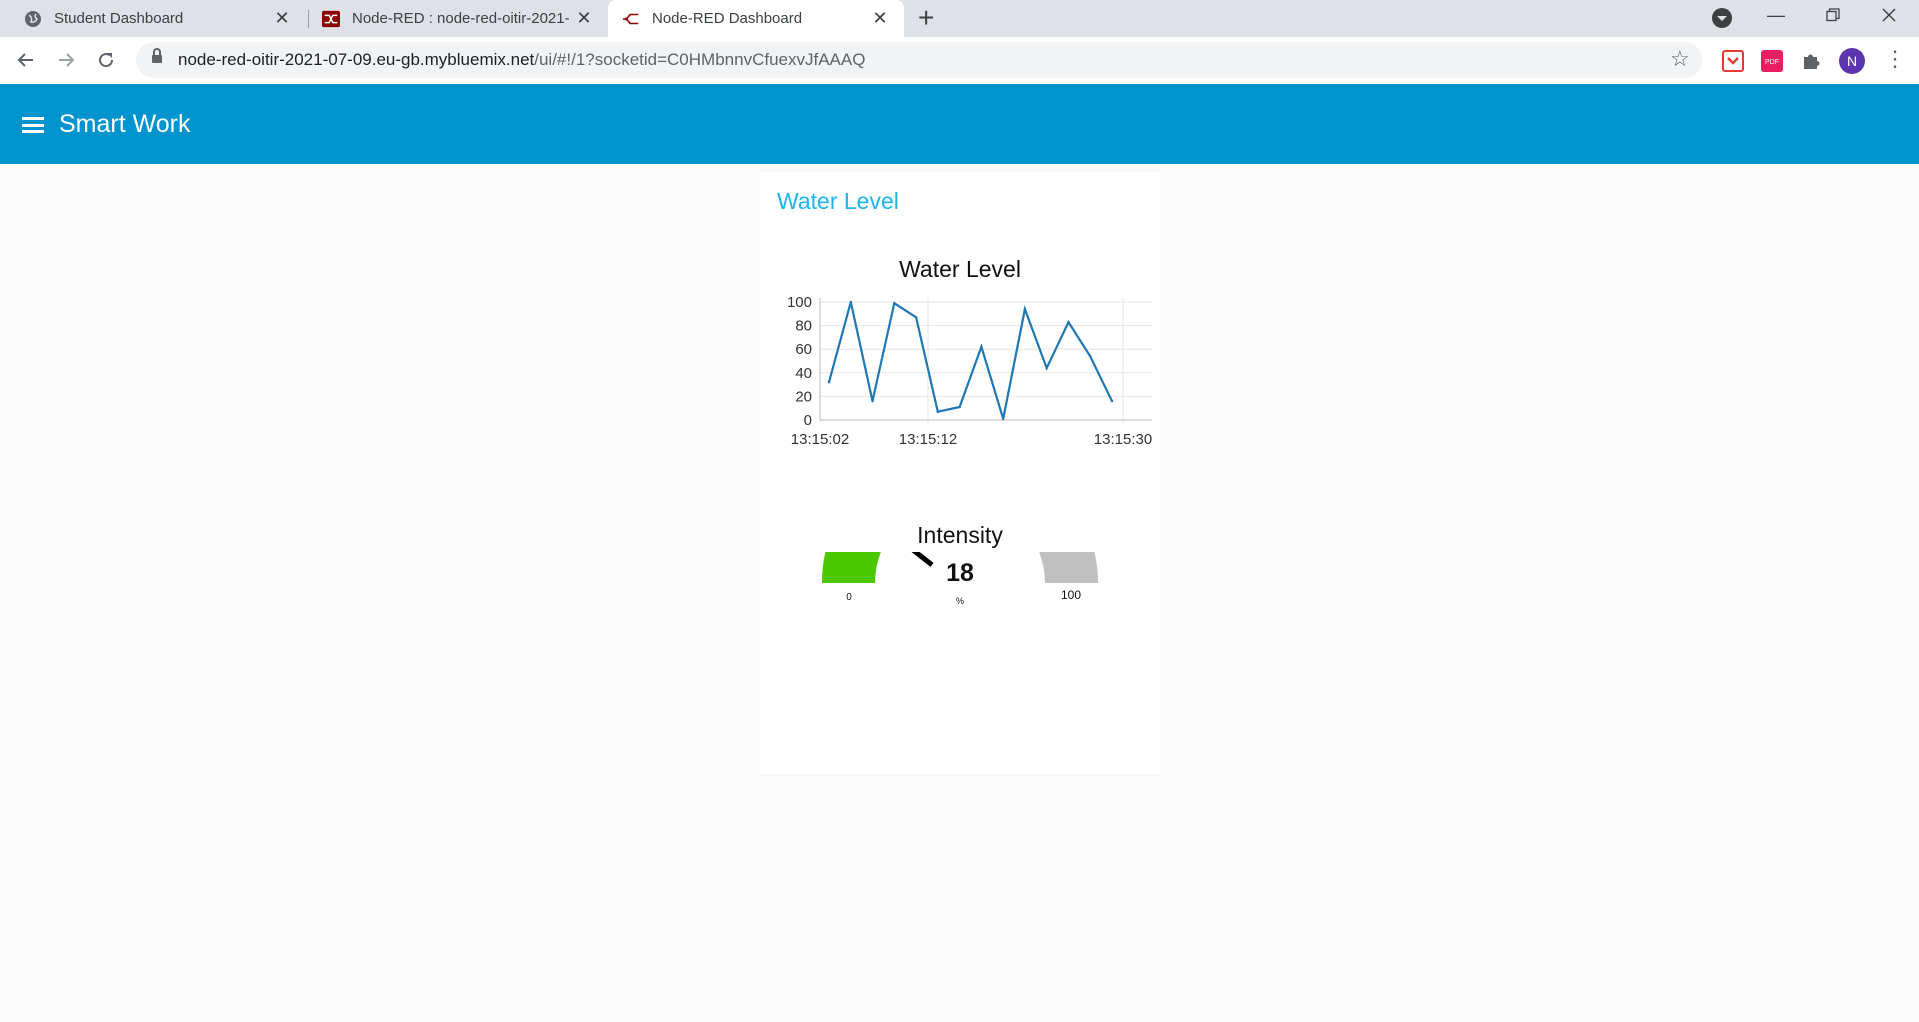 The height and width of the screenshot is (1022, 1919). I want to click on gauge-fill, so click(851, 567).